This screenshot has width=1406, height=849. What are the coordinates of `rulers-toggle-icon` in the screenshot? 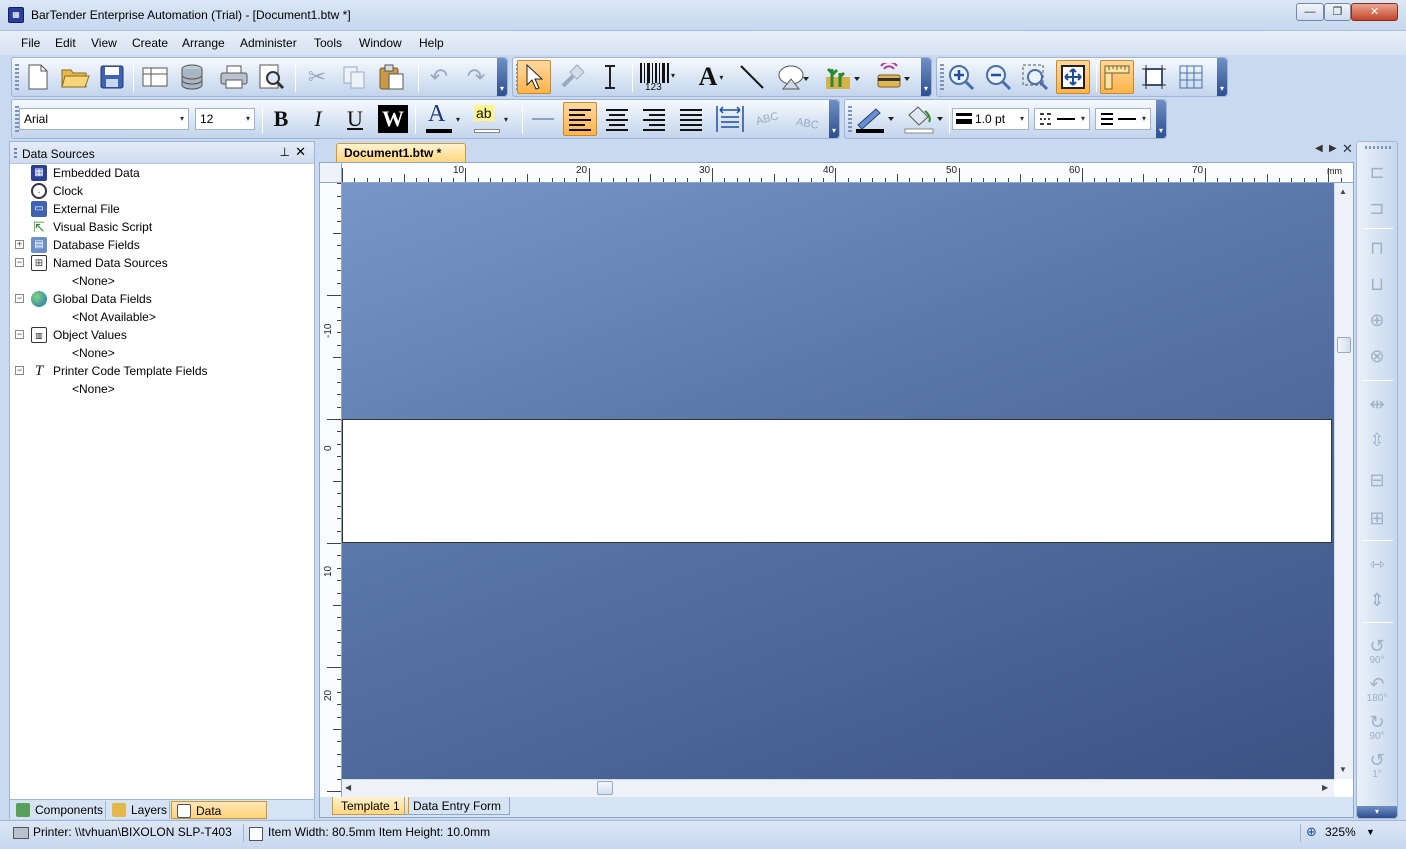 It's located at (1117, 77).